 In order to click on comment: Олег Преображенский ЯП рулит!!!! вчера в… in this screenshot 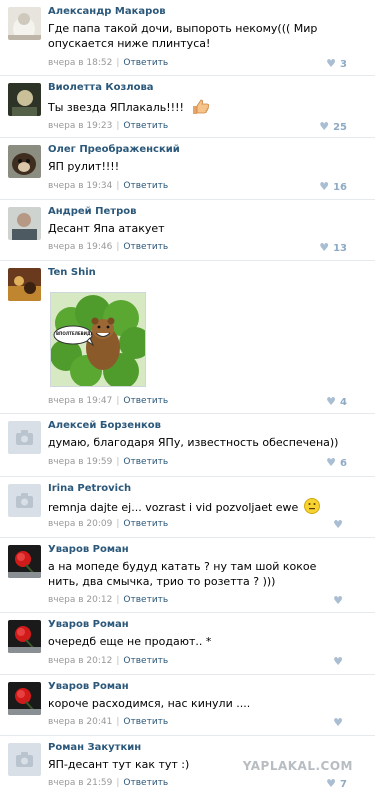, I will do `click(187, 169)`.